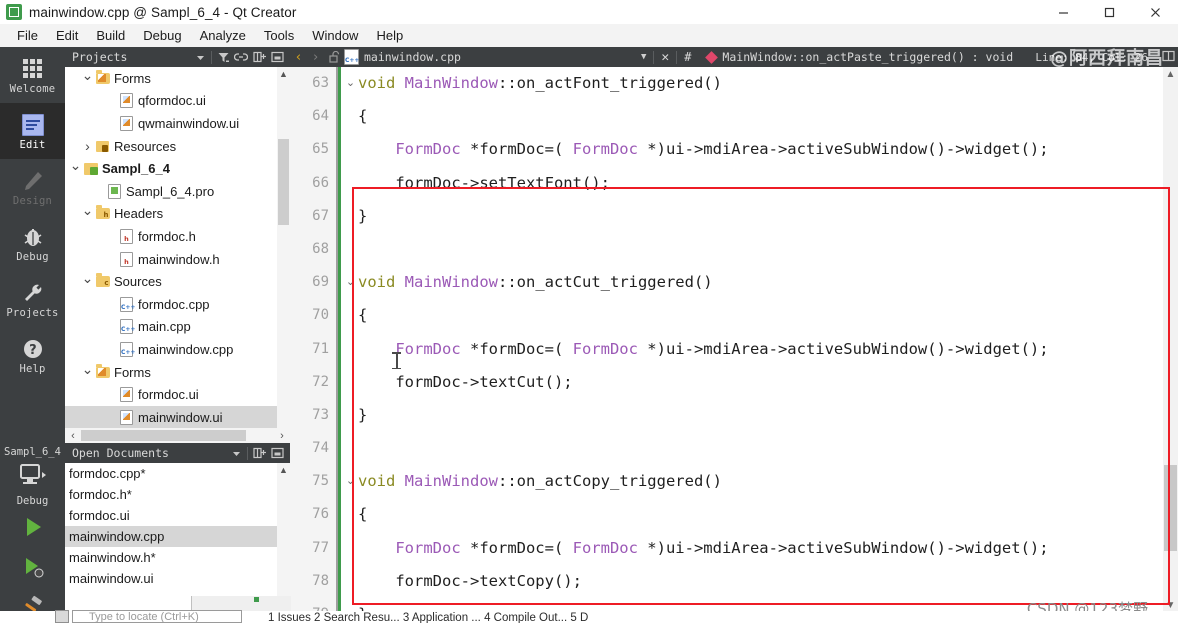 The height and width of the screenshot is (623, 1178). I want to click on tree-item-mainwindow-ui: mainwindow.ui, so click(177, 417).